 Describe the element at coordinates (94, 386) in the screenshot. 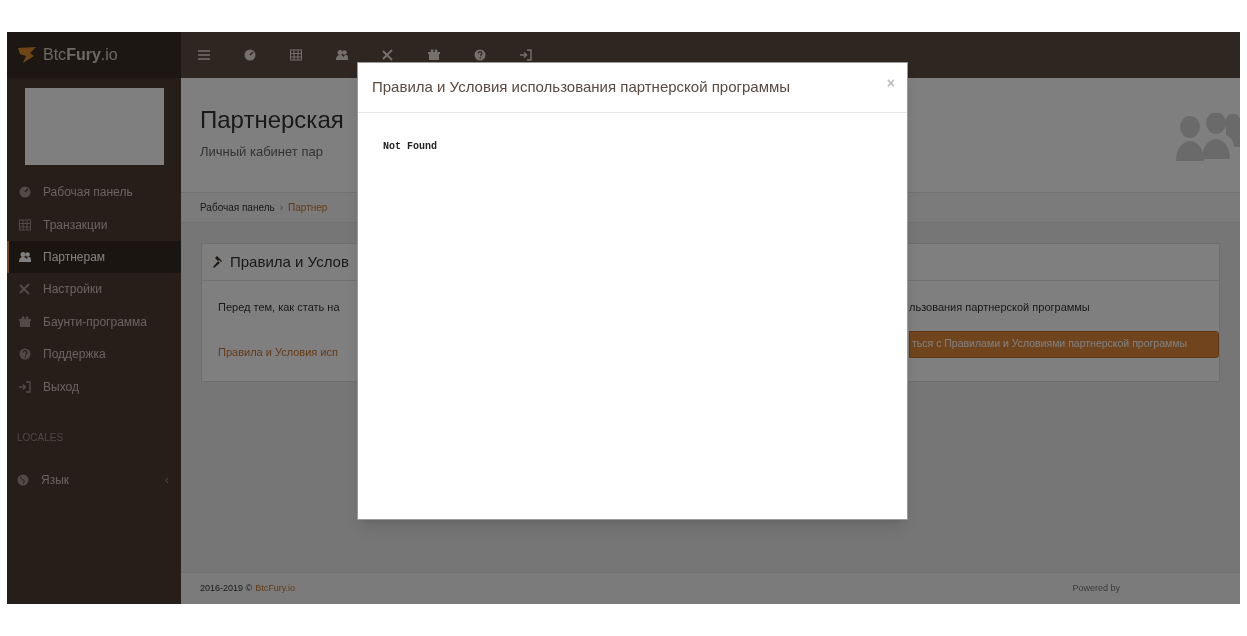

I see `sidebar-item: Выход` at that location.